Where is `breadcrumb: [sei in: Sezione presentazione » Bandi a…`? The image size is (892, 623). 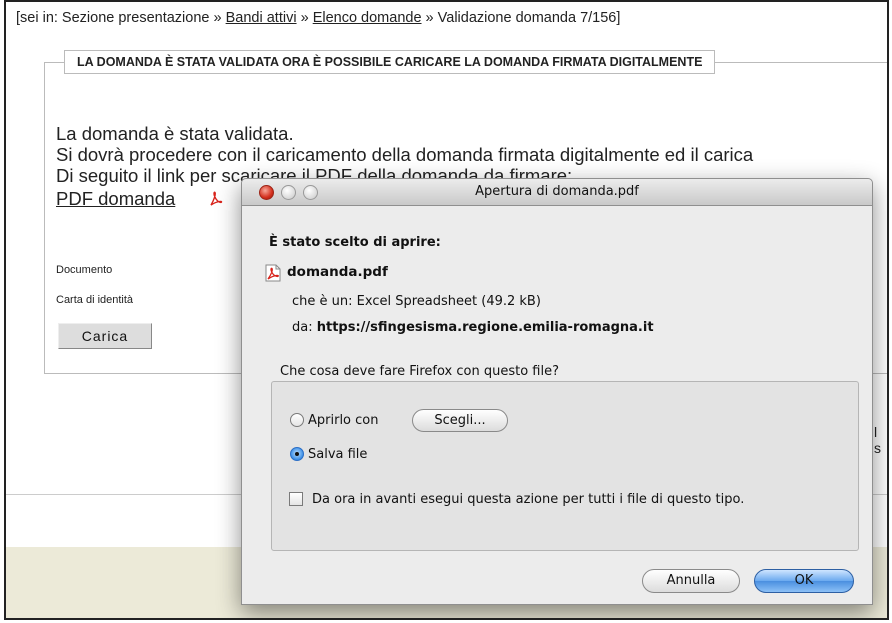
breadcrumb: [sei in: Sezione presentazione » Bandi a… is located at coordinates (318, 18).